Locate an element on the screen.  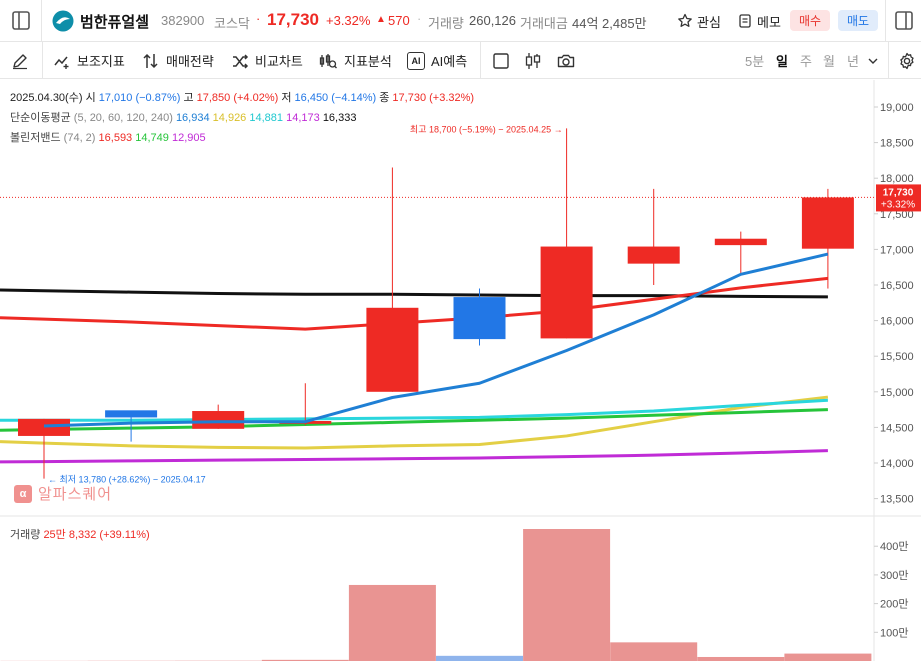
info-date: 2025.04.30(수) is located at coordinates (46, 98).